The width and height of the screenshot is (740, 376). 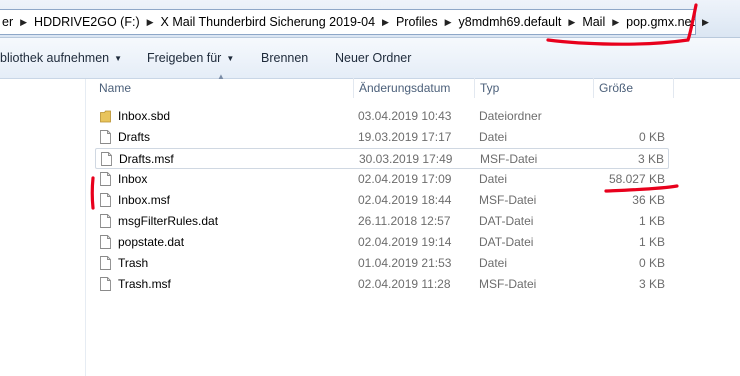 I want to click on file-row: Drafts.msf 30.03.2019 17:49 MSF-Datei 3 KB, so click(x=382, y=158).